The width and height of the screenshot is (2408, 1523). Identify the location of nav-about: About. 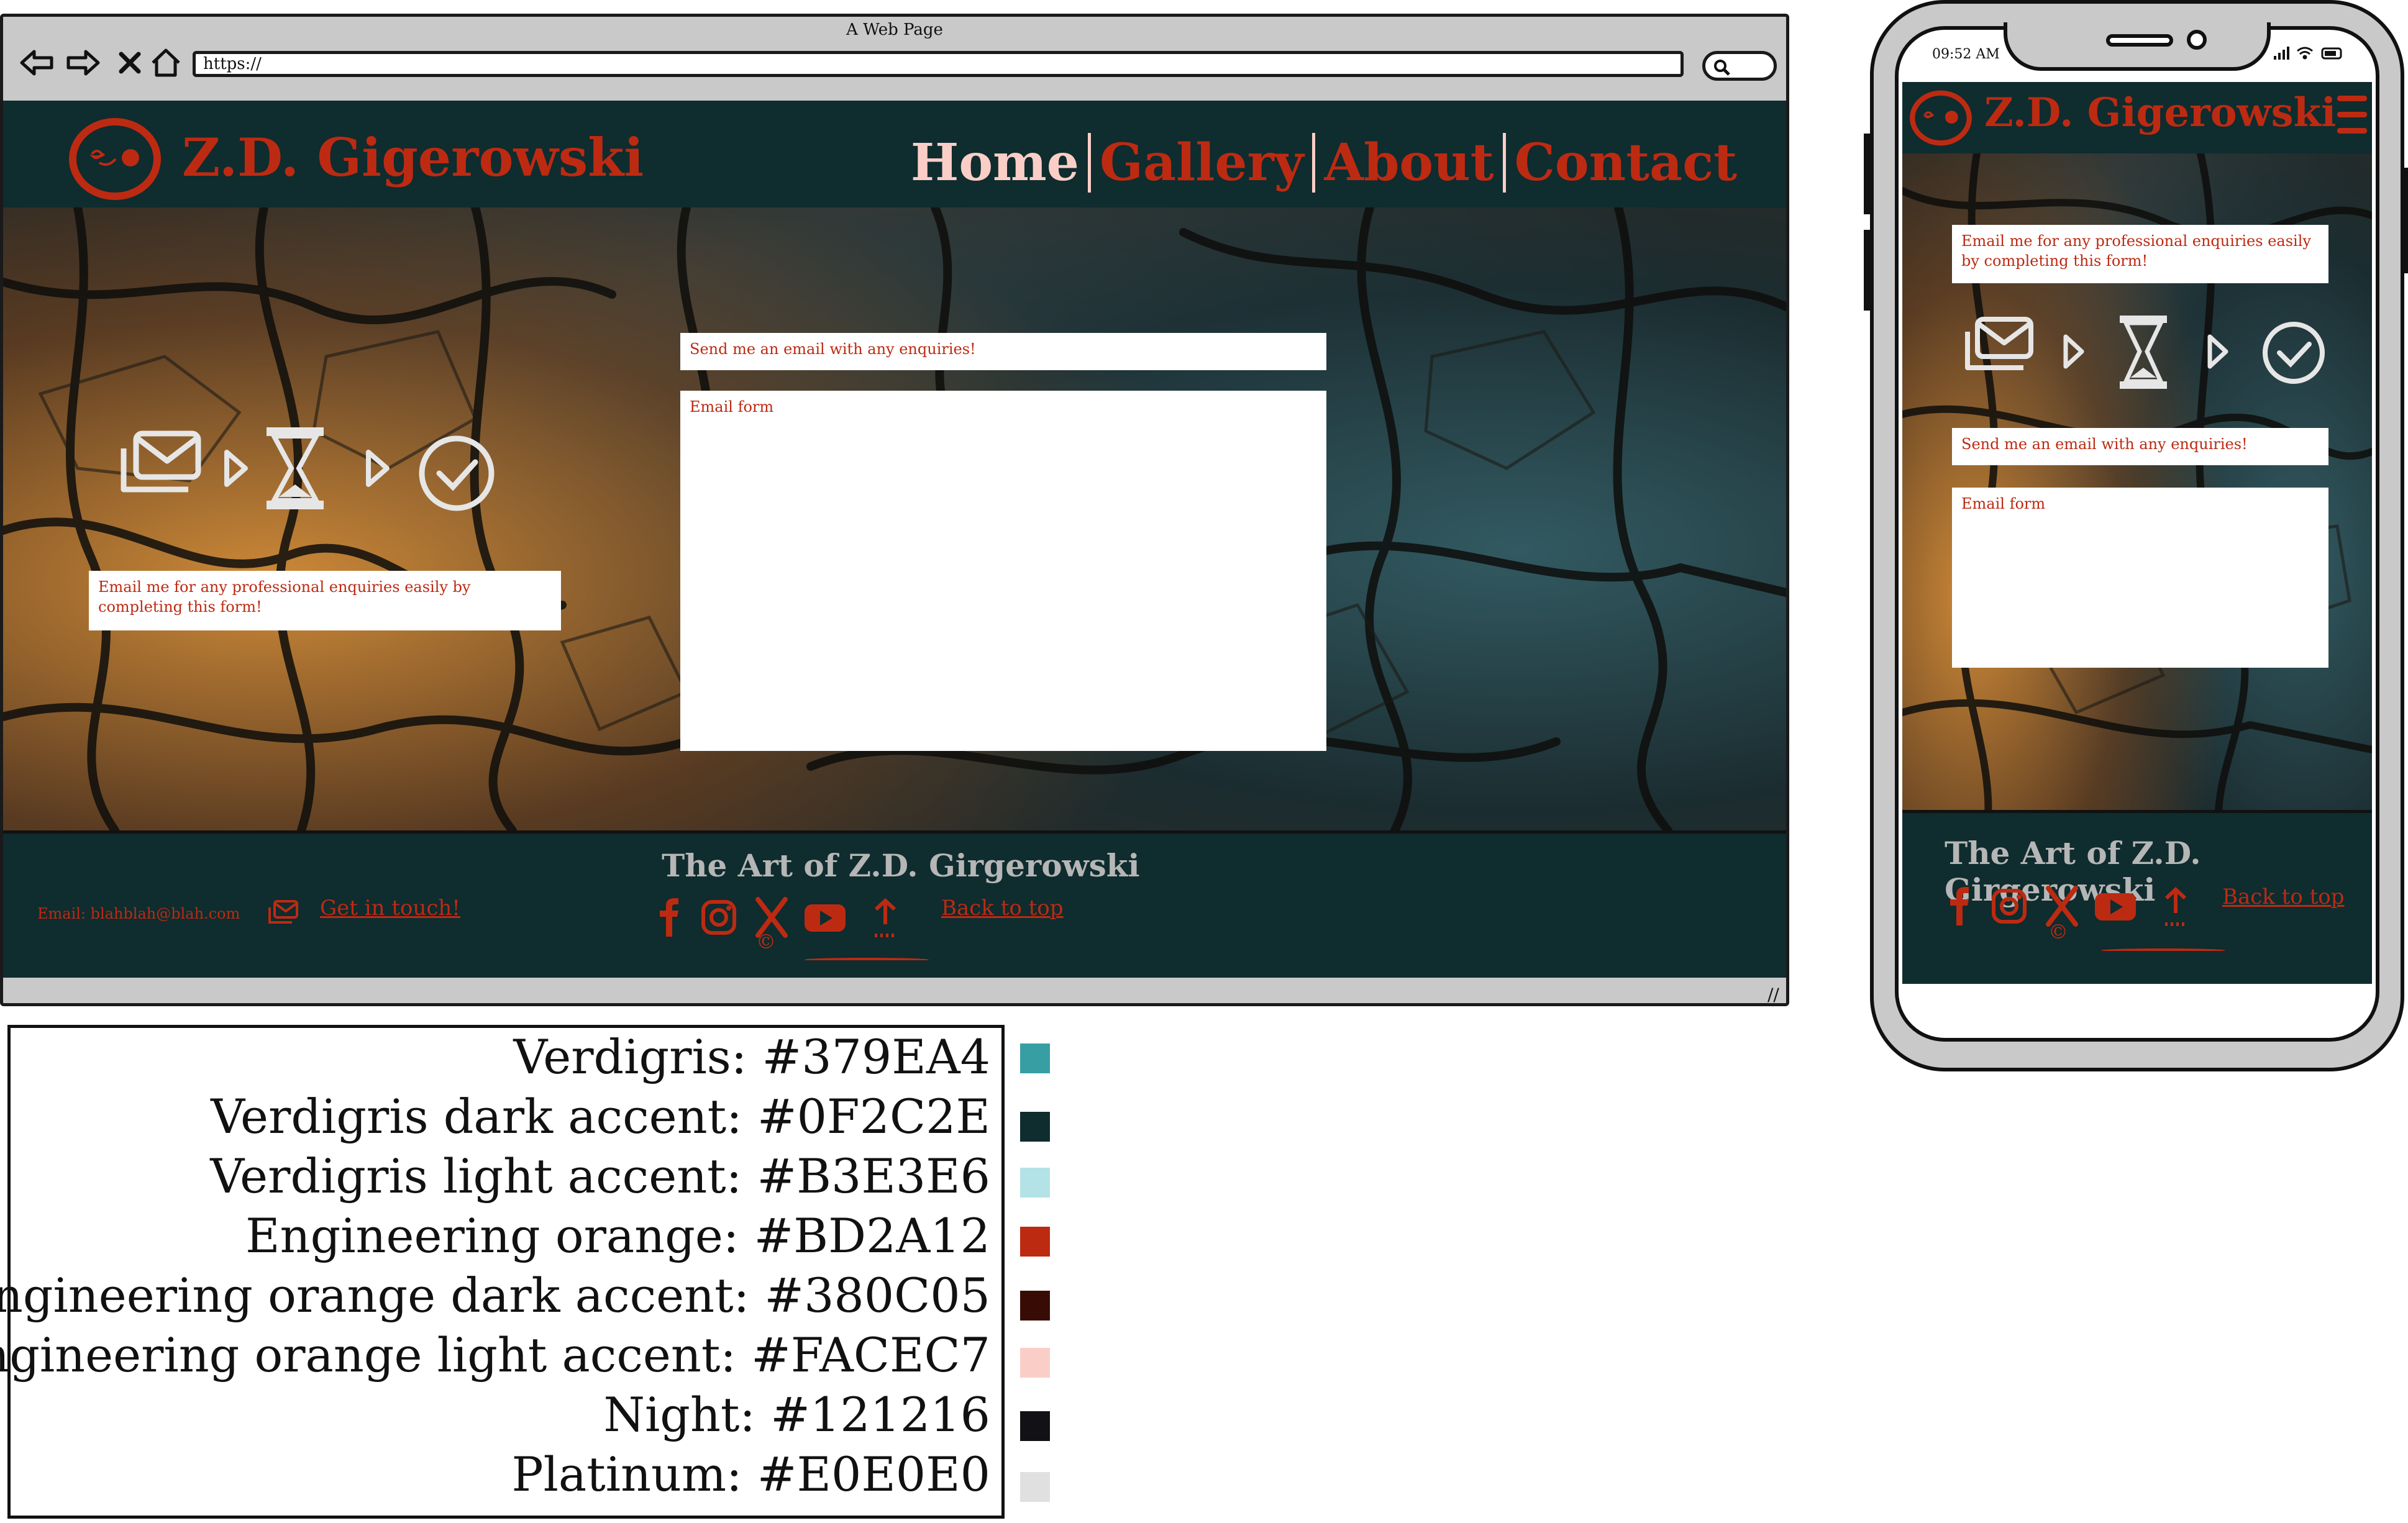
(1407, 163).